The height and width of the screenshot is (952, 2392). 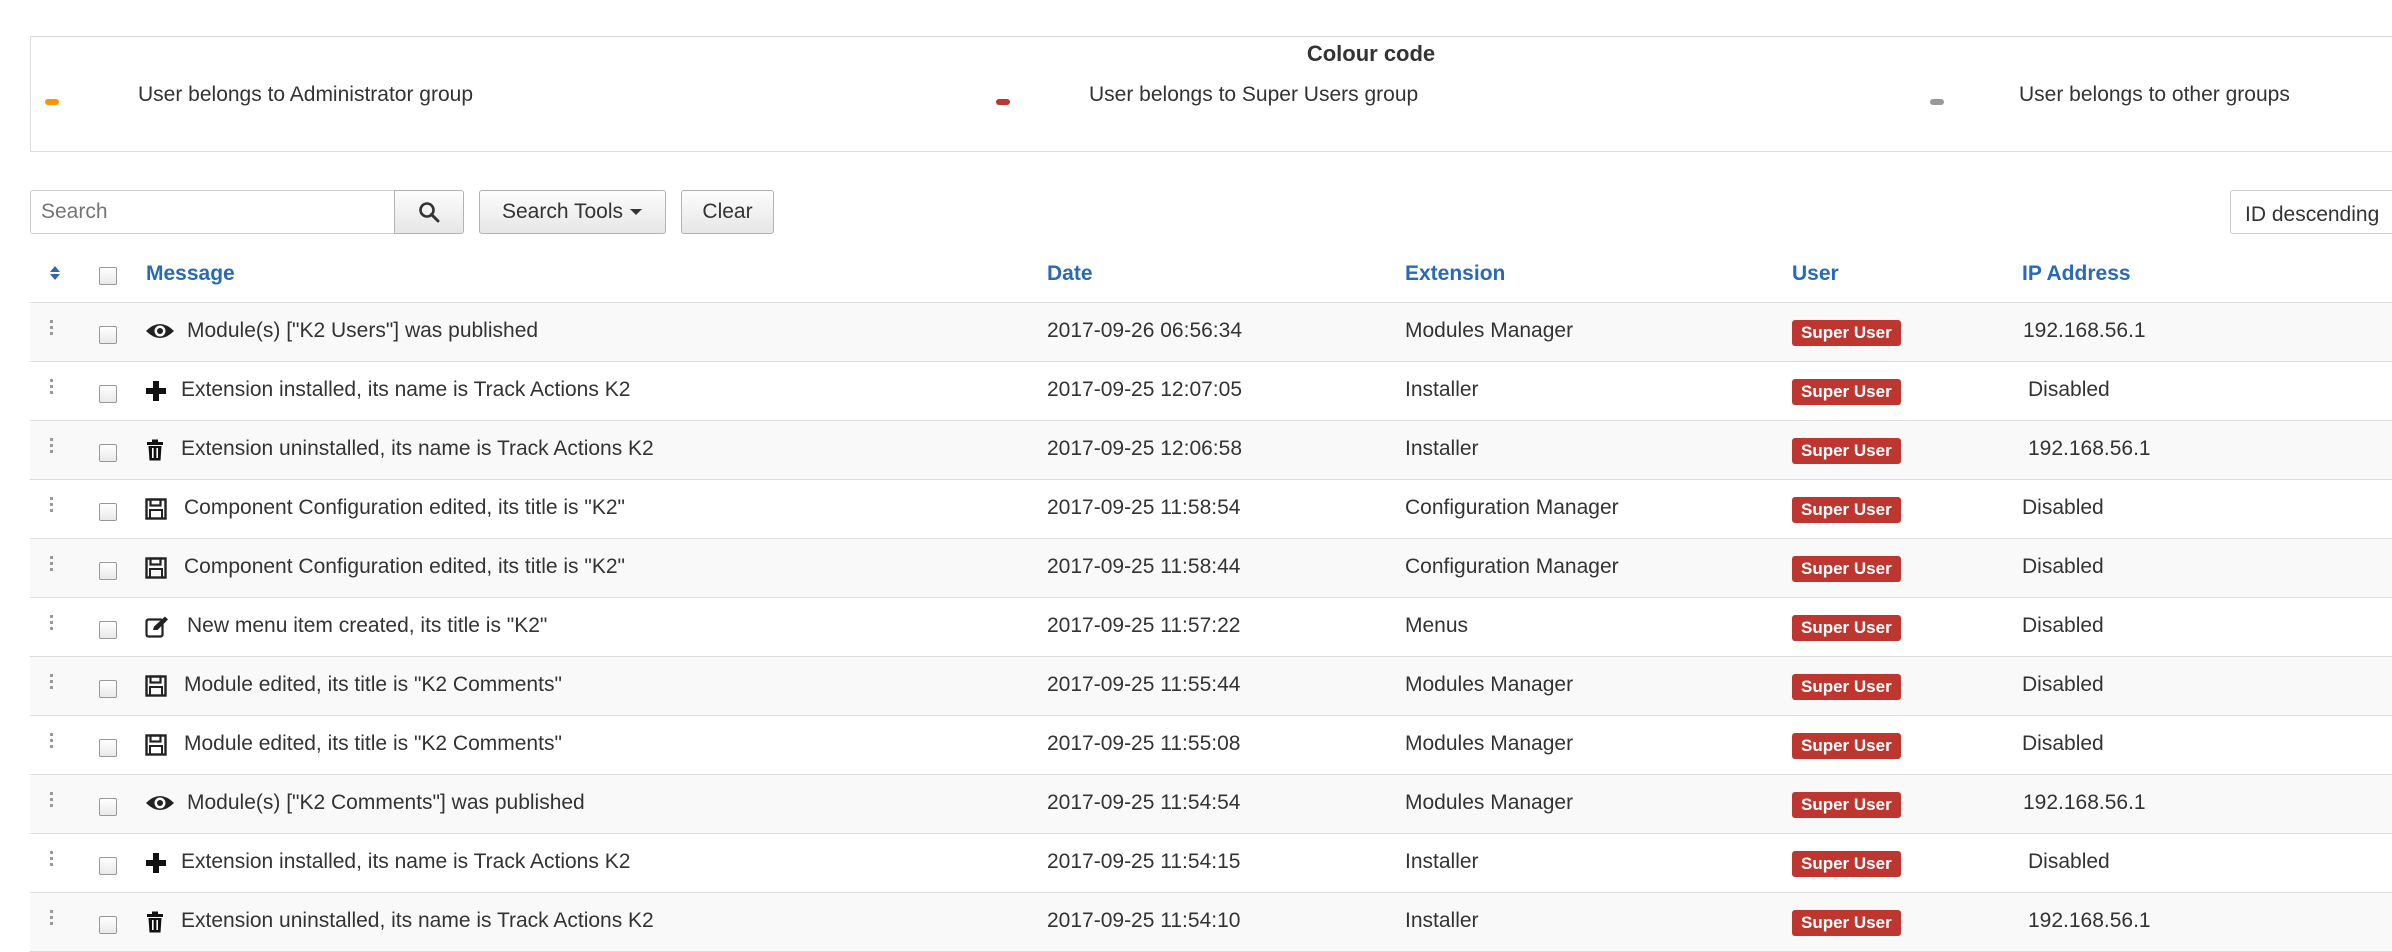 What do you see at coordinates (159, 628) in the screenshot?
I see `edit-icon` at bounding box center [159, 628].